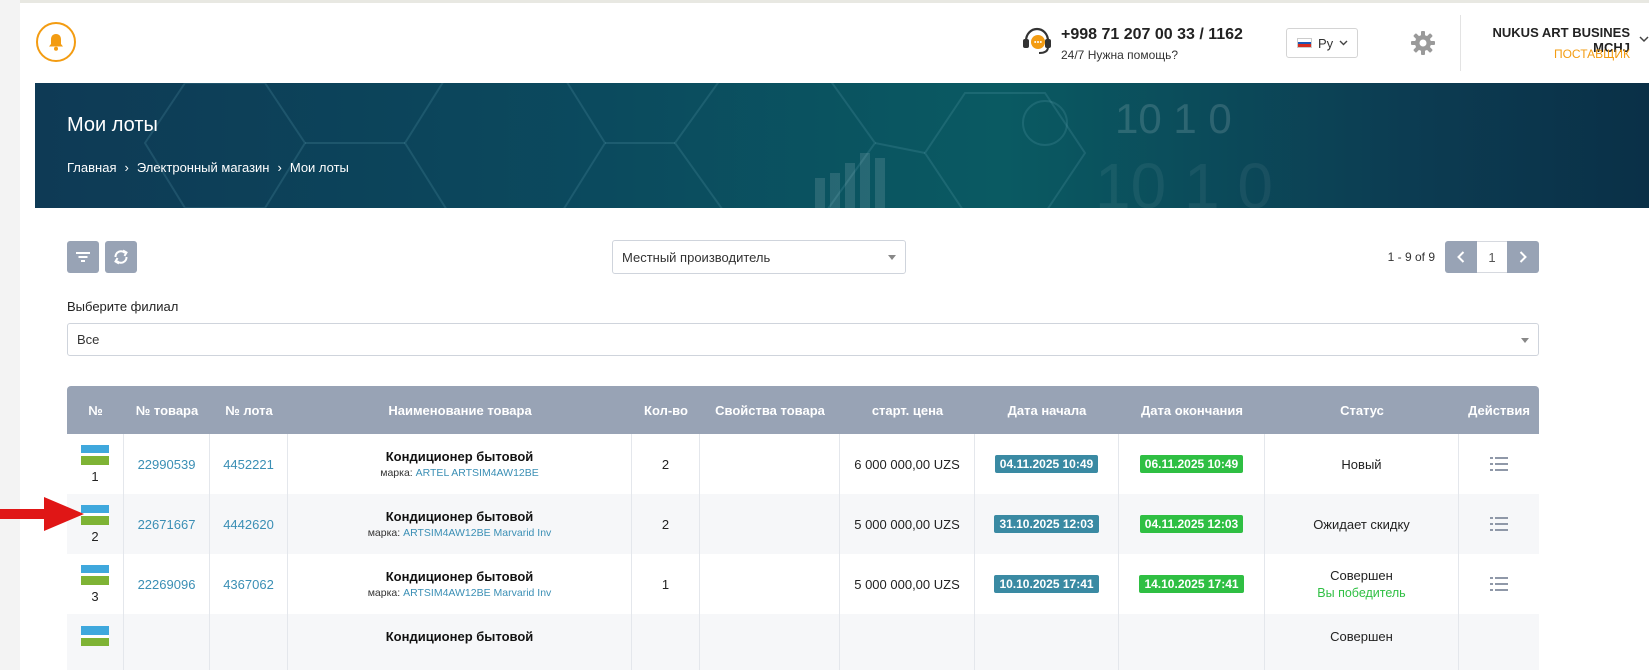  I want to click on row-number: 1, so click(95, 476).